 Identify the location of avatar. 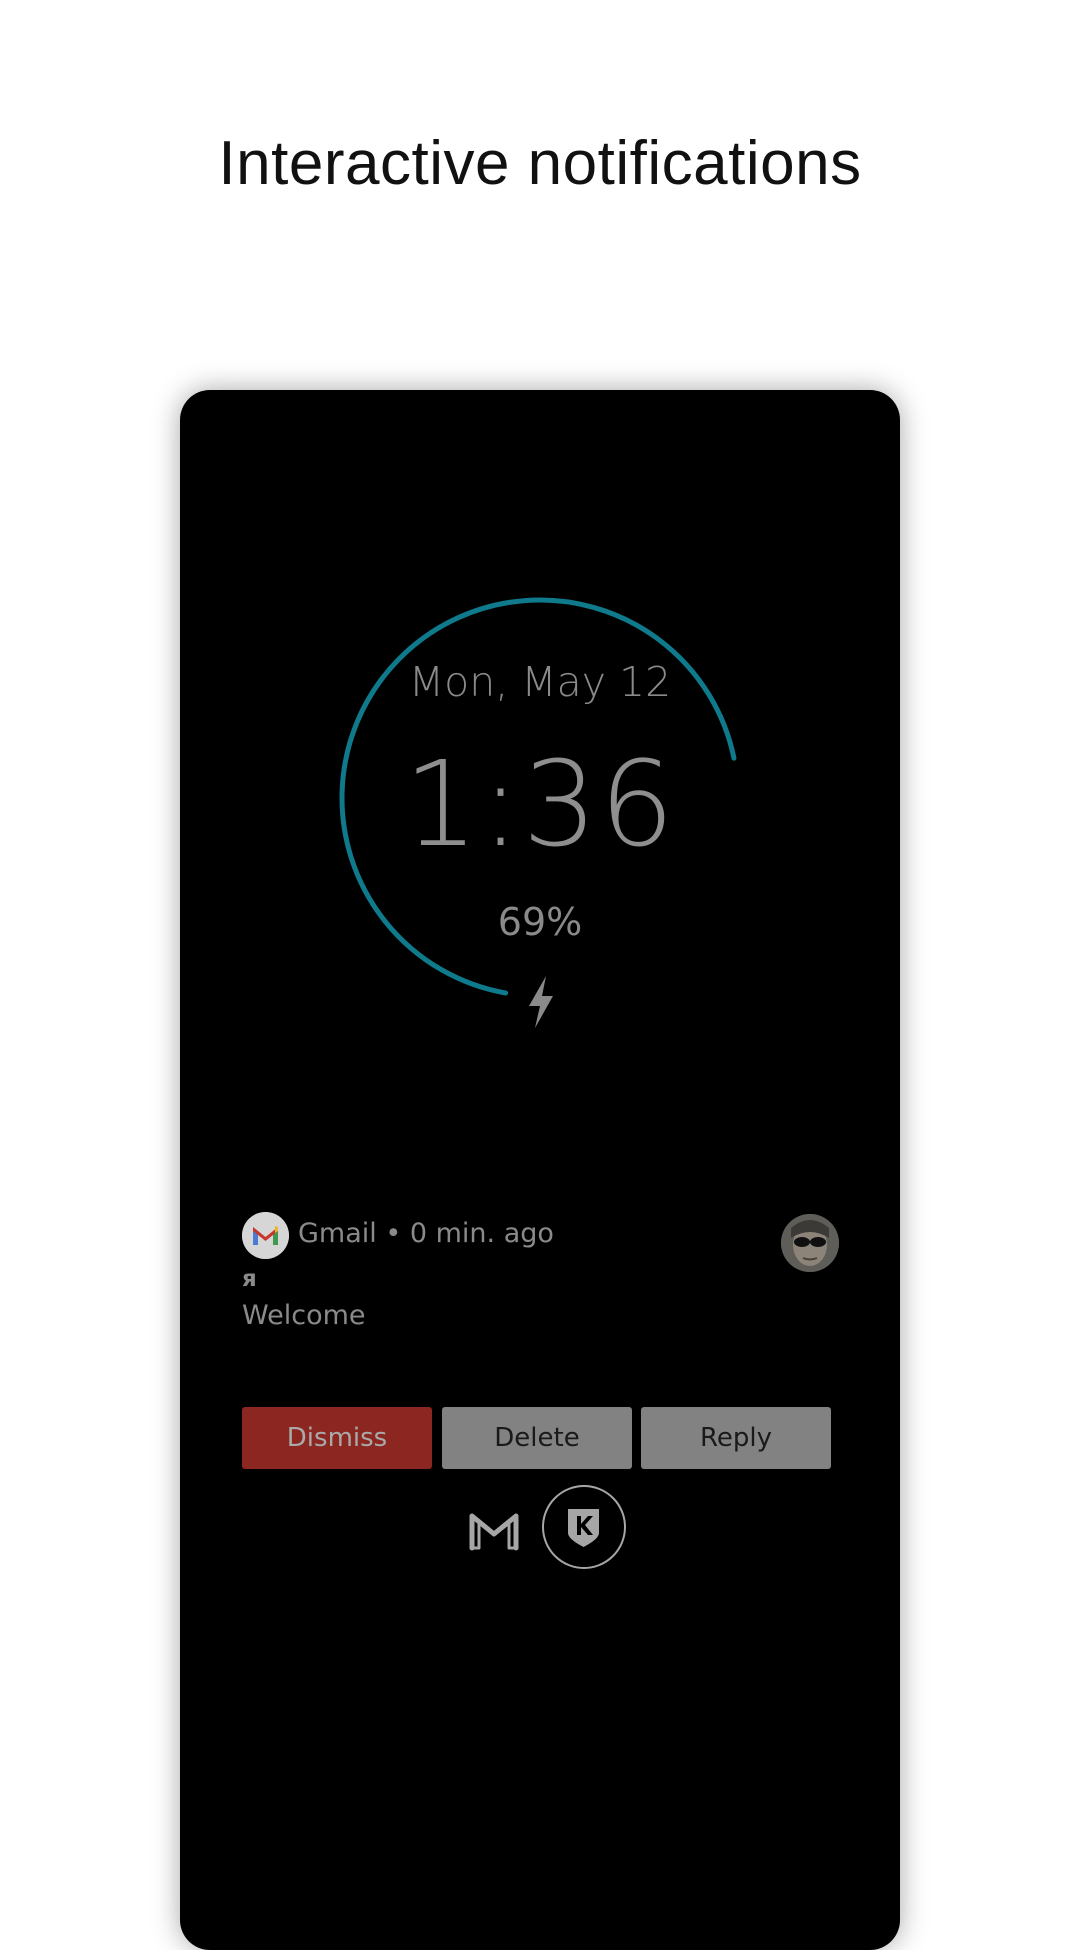
(810, 1243).